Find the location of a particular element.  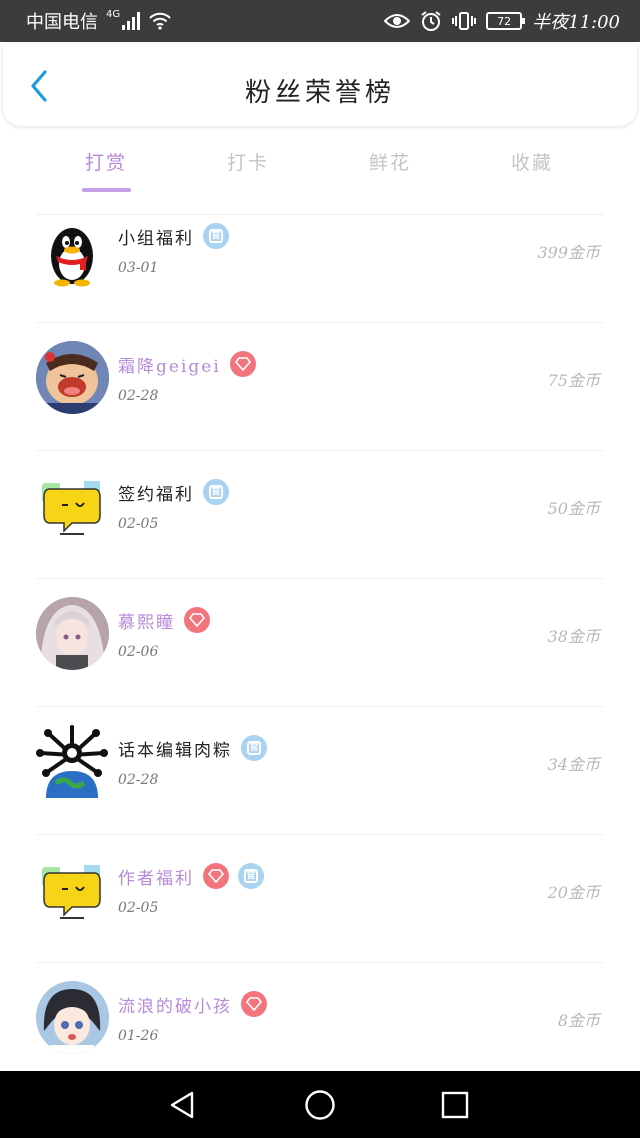

battery-icon: 72 is located at coordinates (506, 21).